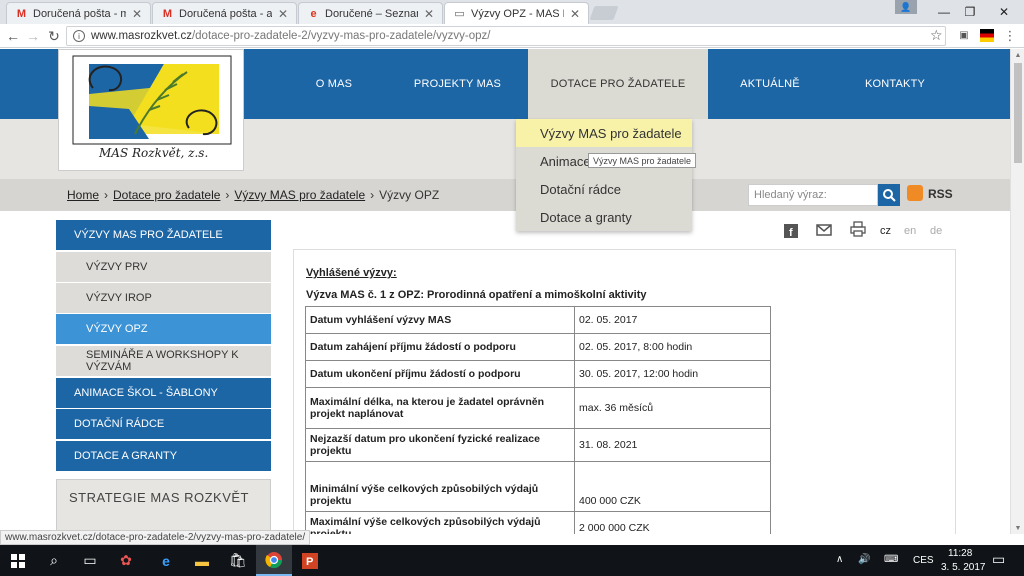  Describe the element at coordinates (672, 408) in the screenshot. I see `table-value: max. 36 měsíců` at that location.